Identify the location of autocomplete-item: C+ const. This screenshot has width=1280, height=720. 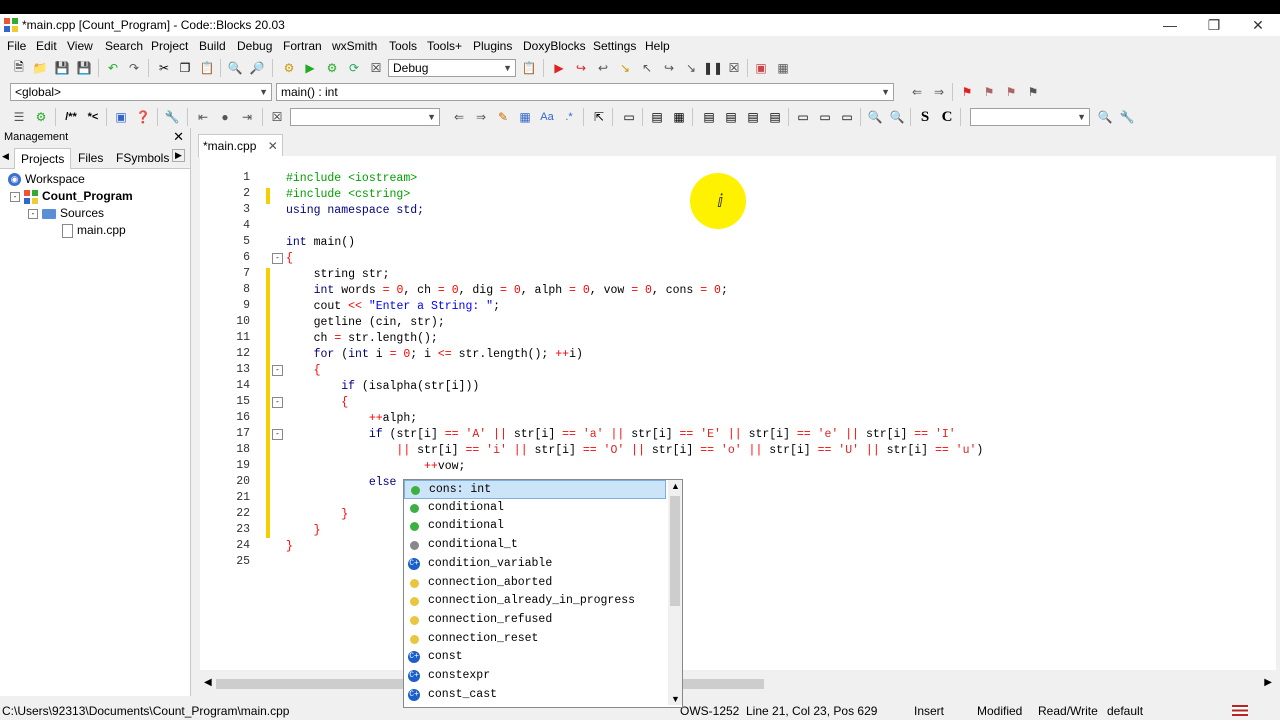
(535, 657).